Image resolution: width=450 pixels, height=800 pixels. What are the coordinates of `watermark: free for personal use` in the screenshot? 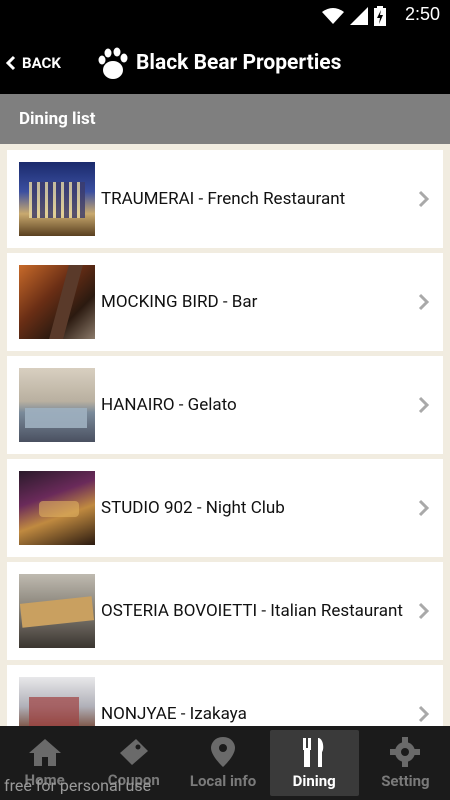 It's located at (78, 785).